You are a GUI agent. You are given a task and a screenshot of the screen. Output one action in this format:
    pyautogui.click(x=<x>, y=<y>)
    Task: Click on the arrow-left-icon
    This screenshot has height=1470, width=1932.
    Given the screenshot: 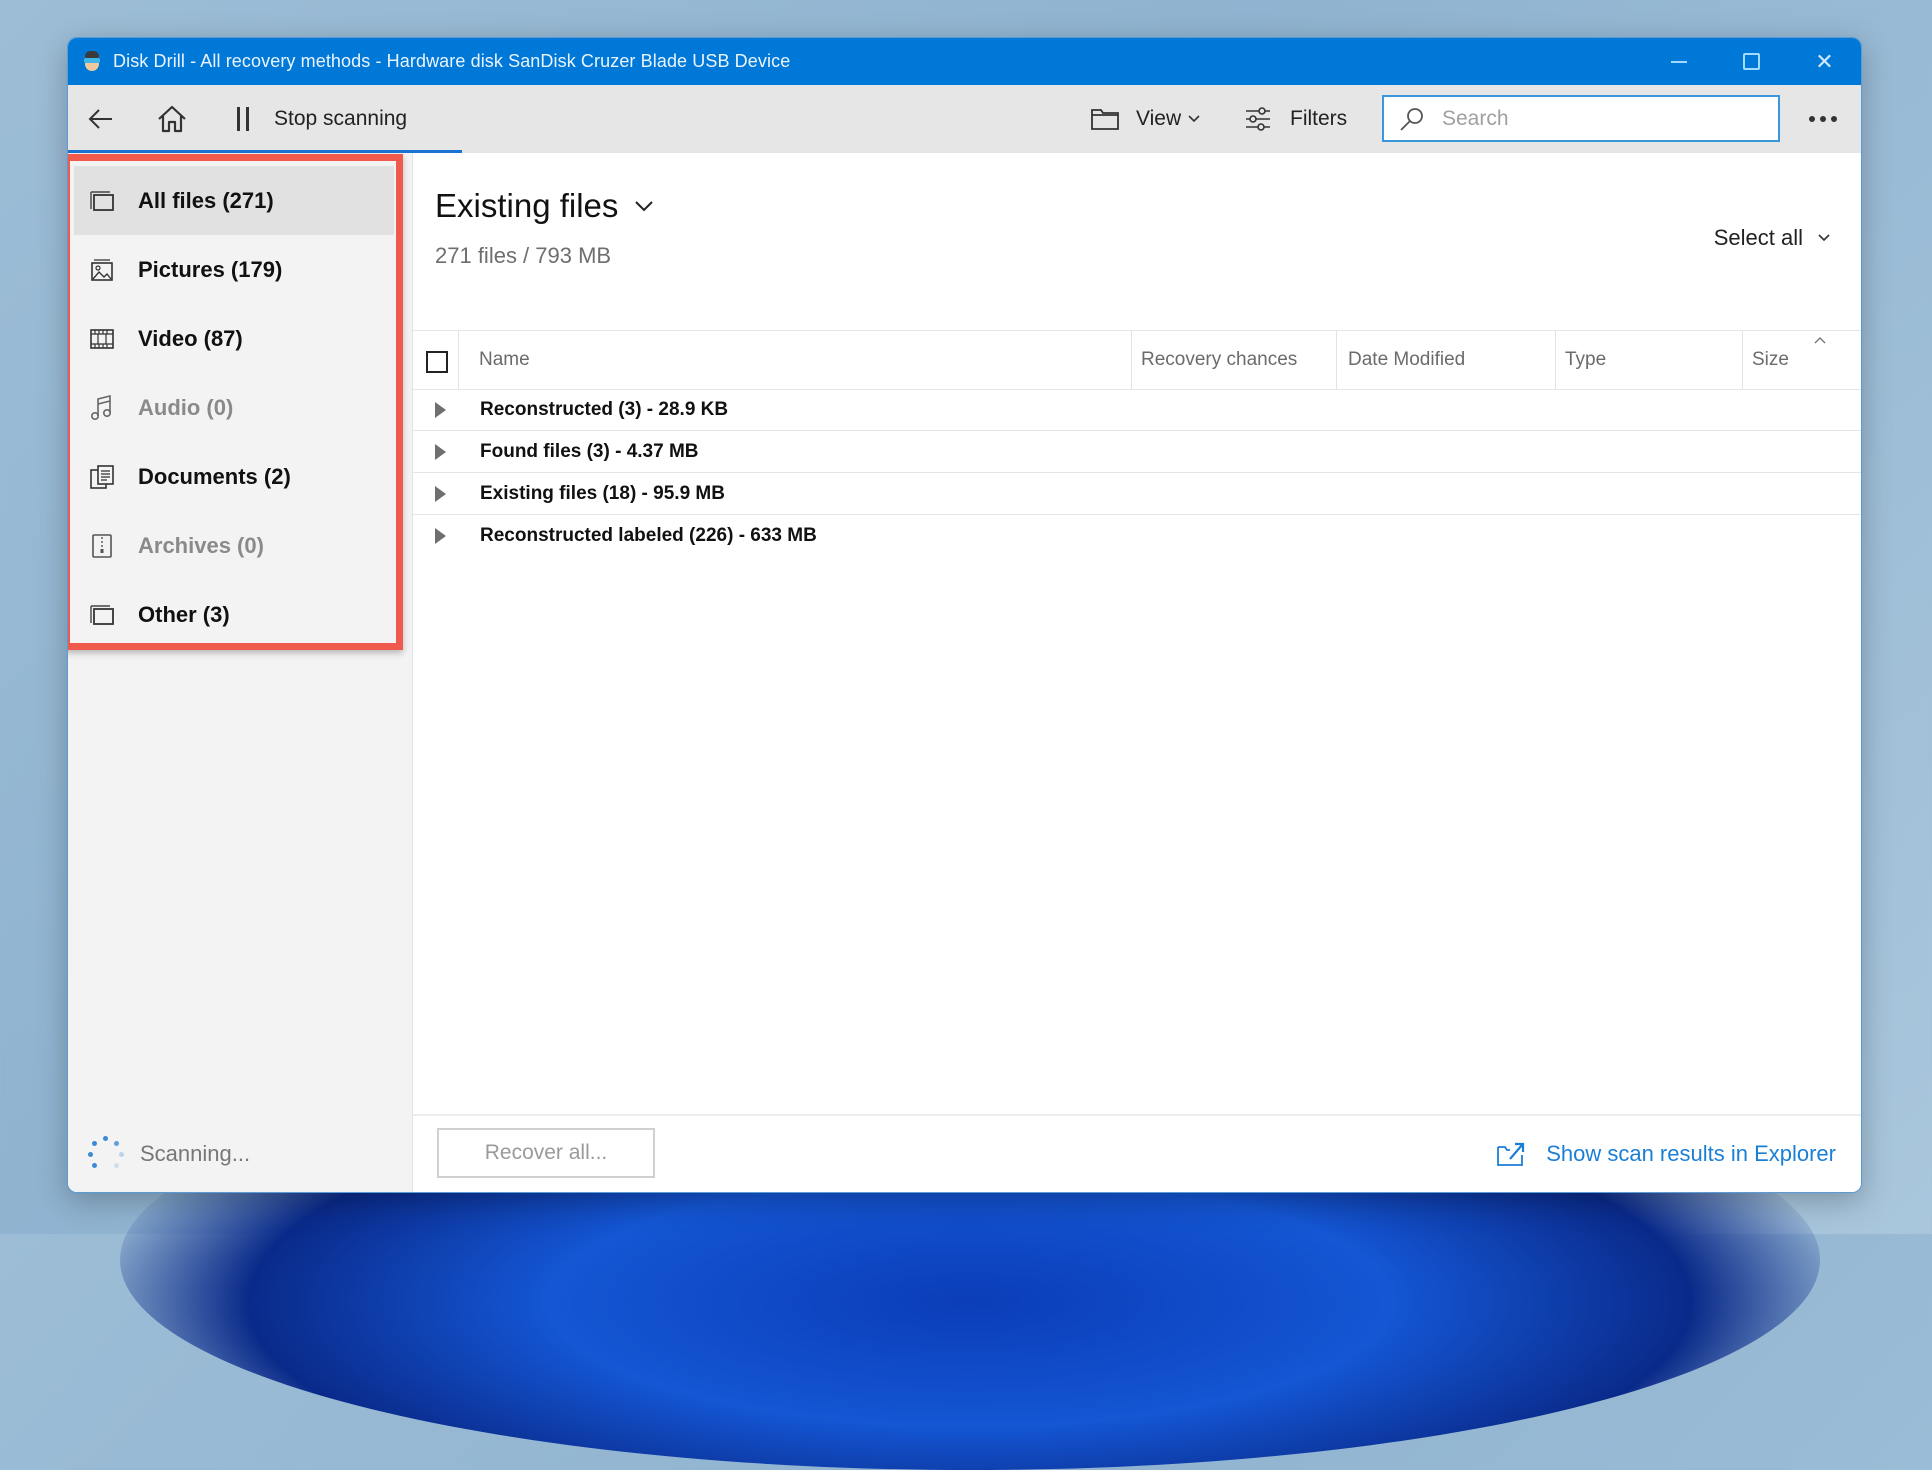 What is the action you would take?
    pyautogui.click(x=100, y=119)
    